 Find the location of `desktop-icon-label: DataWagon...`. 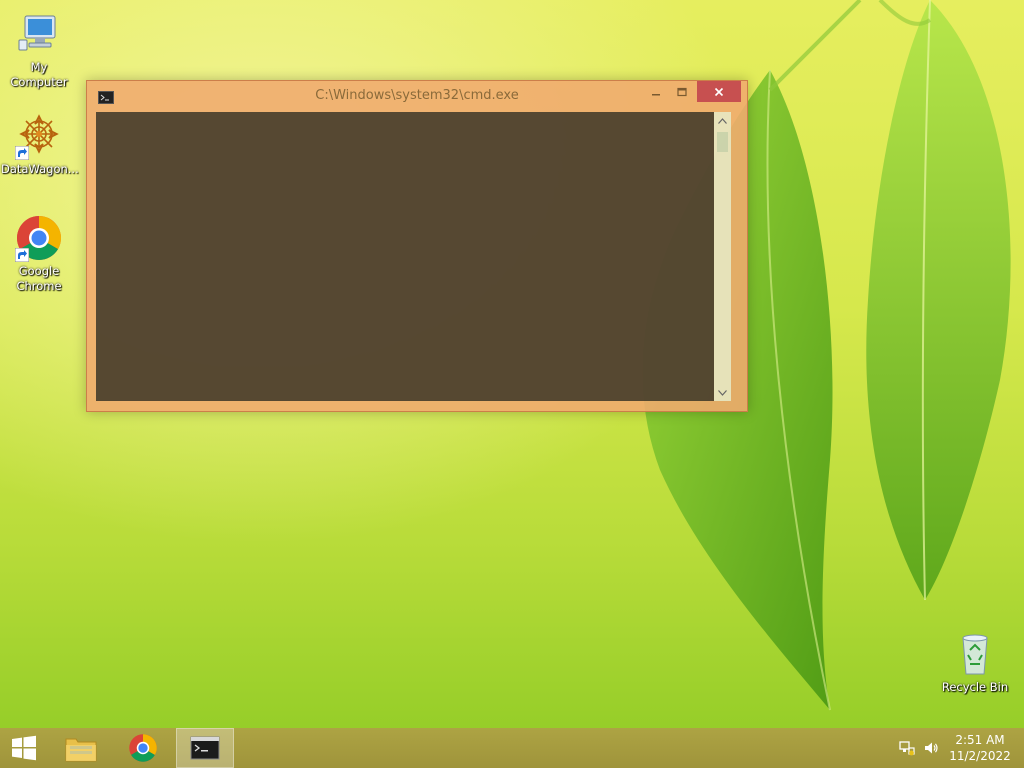

desktop-icon-label: DataWagon... is located at coordinates (40, 169).